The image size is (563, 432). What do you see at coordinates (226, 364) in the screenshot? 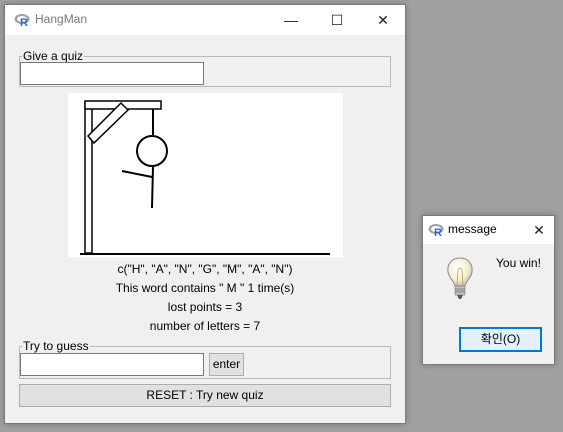
I see `enter-button: enter` at bounding box center [226, 364].